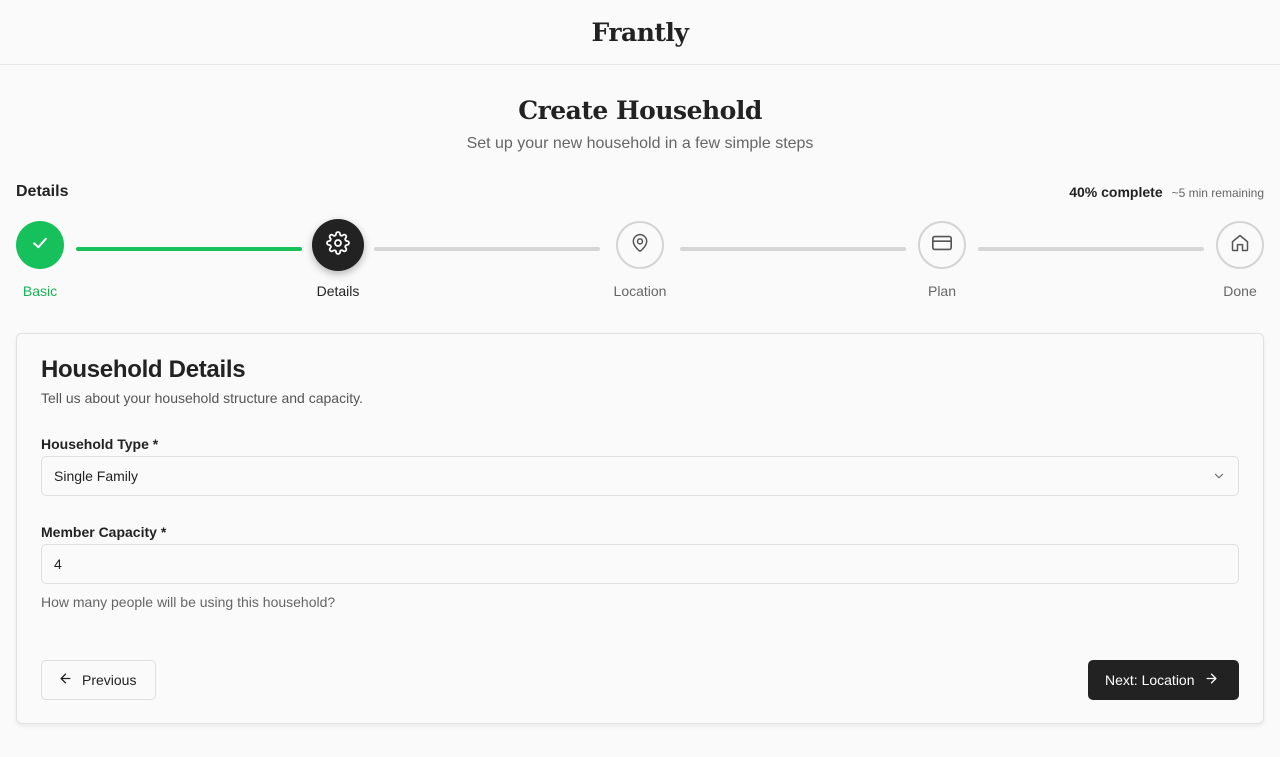 This screenshot has width=1280, height=757. I want to click on progress-info: 40% complete ~5 min remaining, so click(1166, 192).